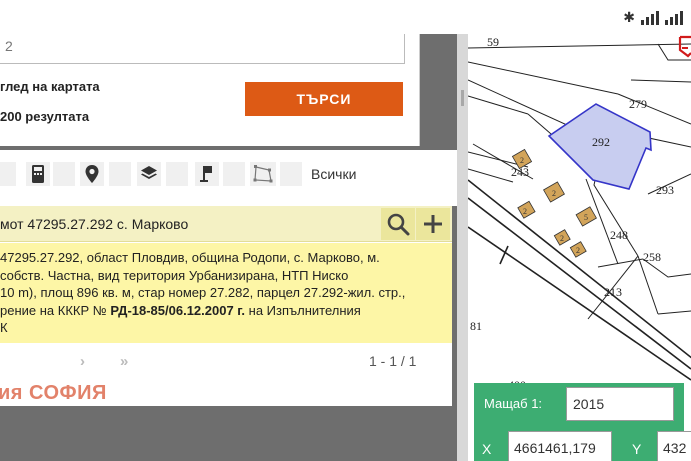 The width and height of the screenshot is (691, 461). I want to click on flag-icon, so click(207, 174).